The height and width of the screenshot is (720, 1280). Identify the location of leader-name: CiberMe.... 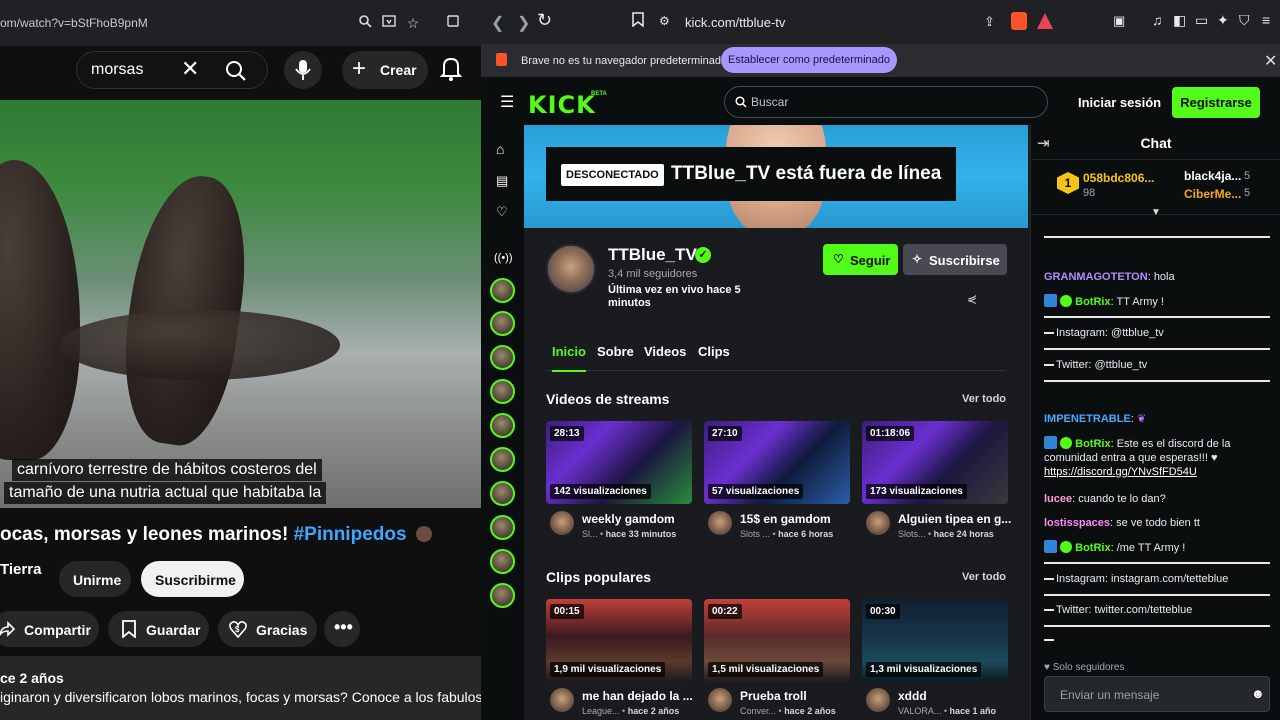
(1212, 194).